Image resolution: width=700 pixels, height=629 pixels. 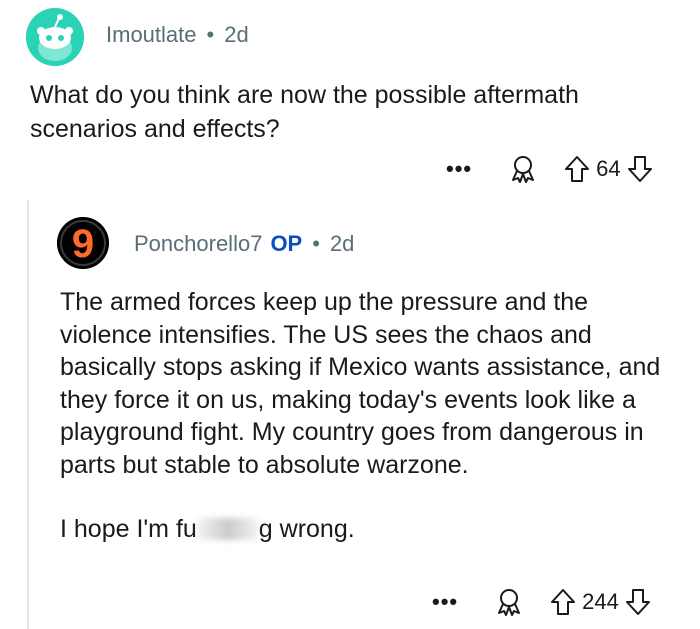 What do you see at coordinates (128, 529) in the screenshot?
I see `paragraph-start: I hope I'm fu` at bounding box center [128, 529].